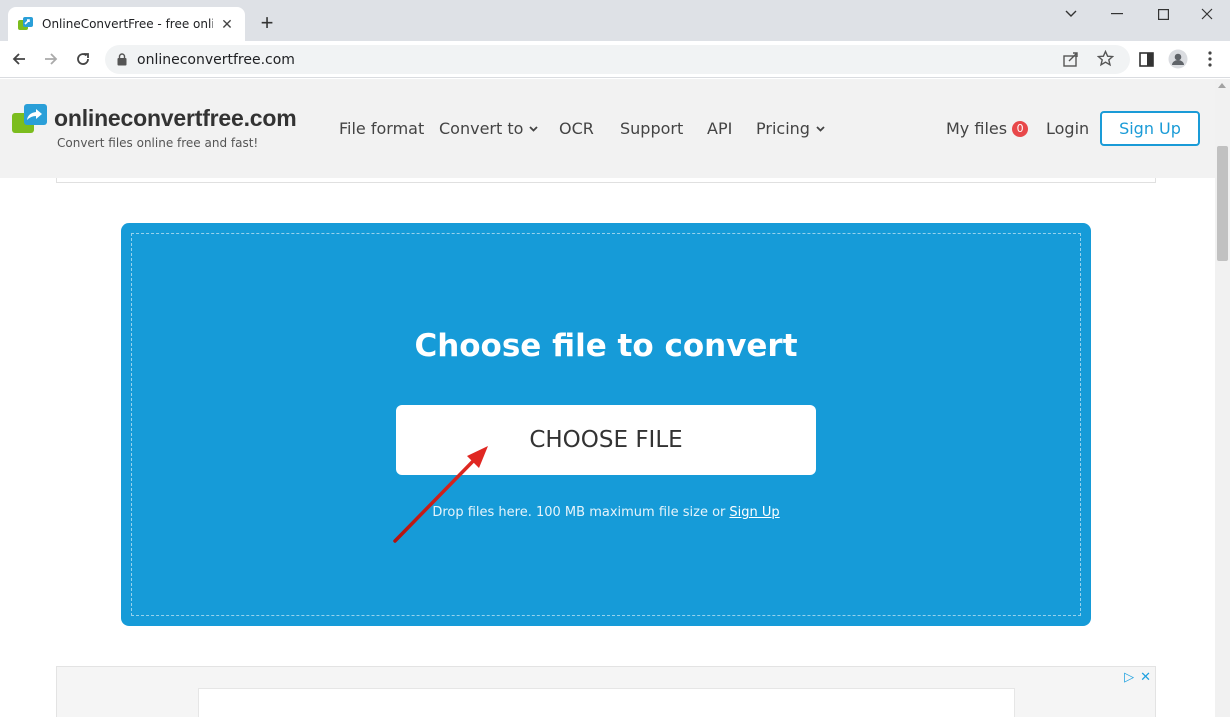 The height and width of the screenshot is (717, 1230). I want to click on ad-choices-icon: ▷, so click(1129, 677).